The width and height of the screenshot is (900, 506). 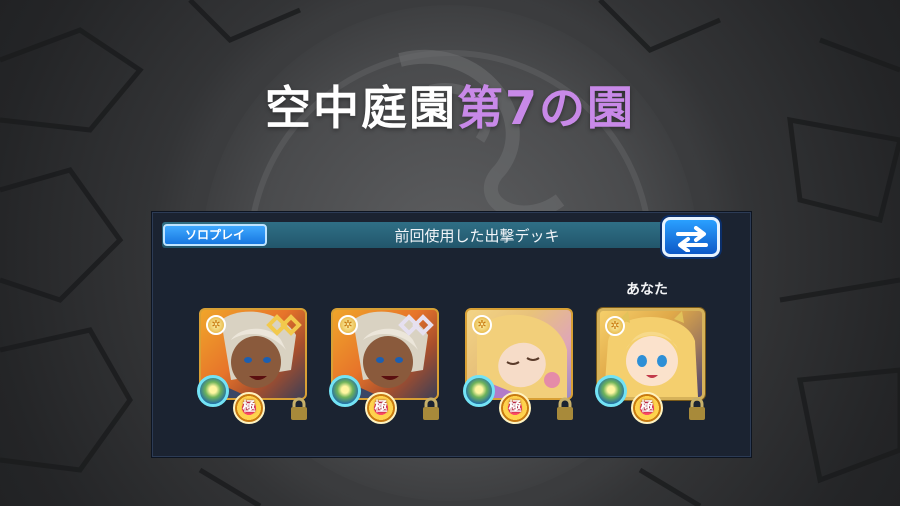 I want to click on swap-deck-button, so click(x=691, y=237).